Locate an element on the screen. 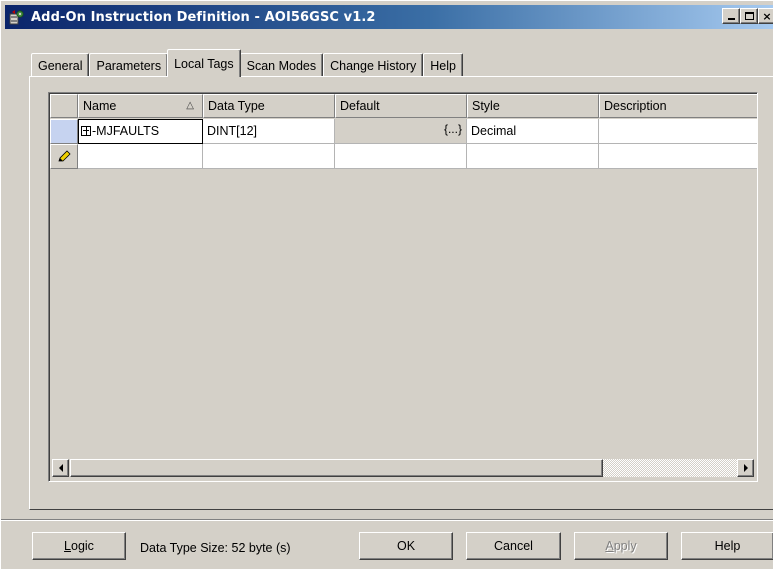 This screenshot has width=773, height=569. ok-label: OK is located at coordinates (406, 546).